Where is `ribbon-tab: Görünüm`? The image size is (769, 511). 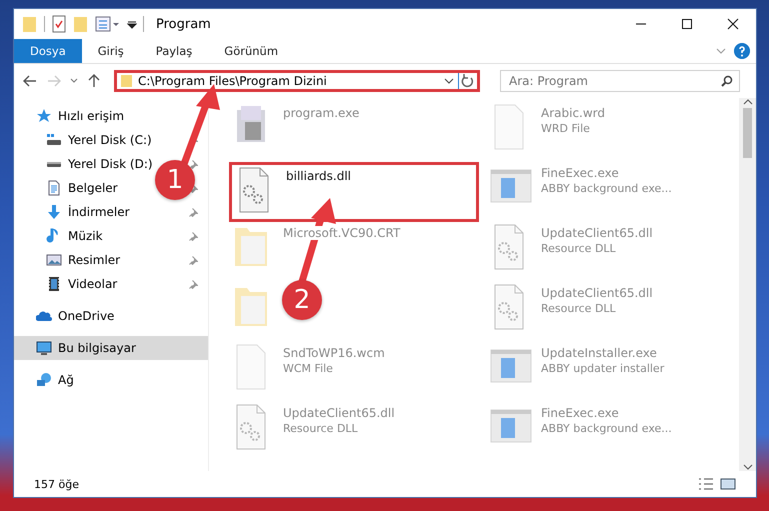
ribbon-tab: Görünüm is located at coordinates (251, 51).